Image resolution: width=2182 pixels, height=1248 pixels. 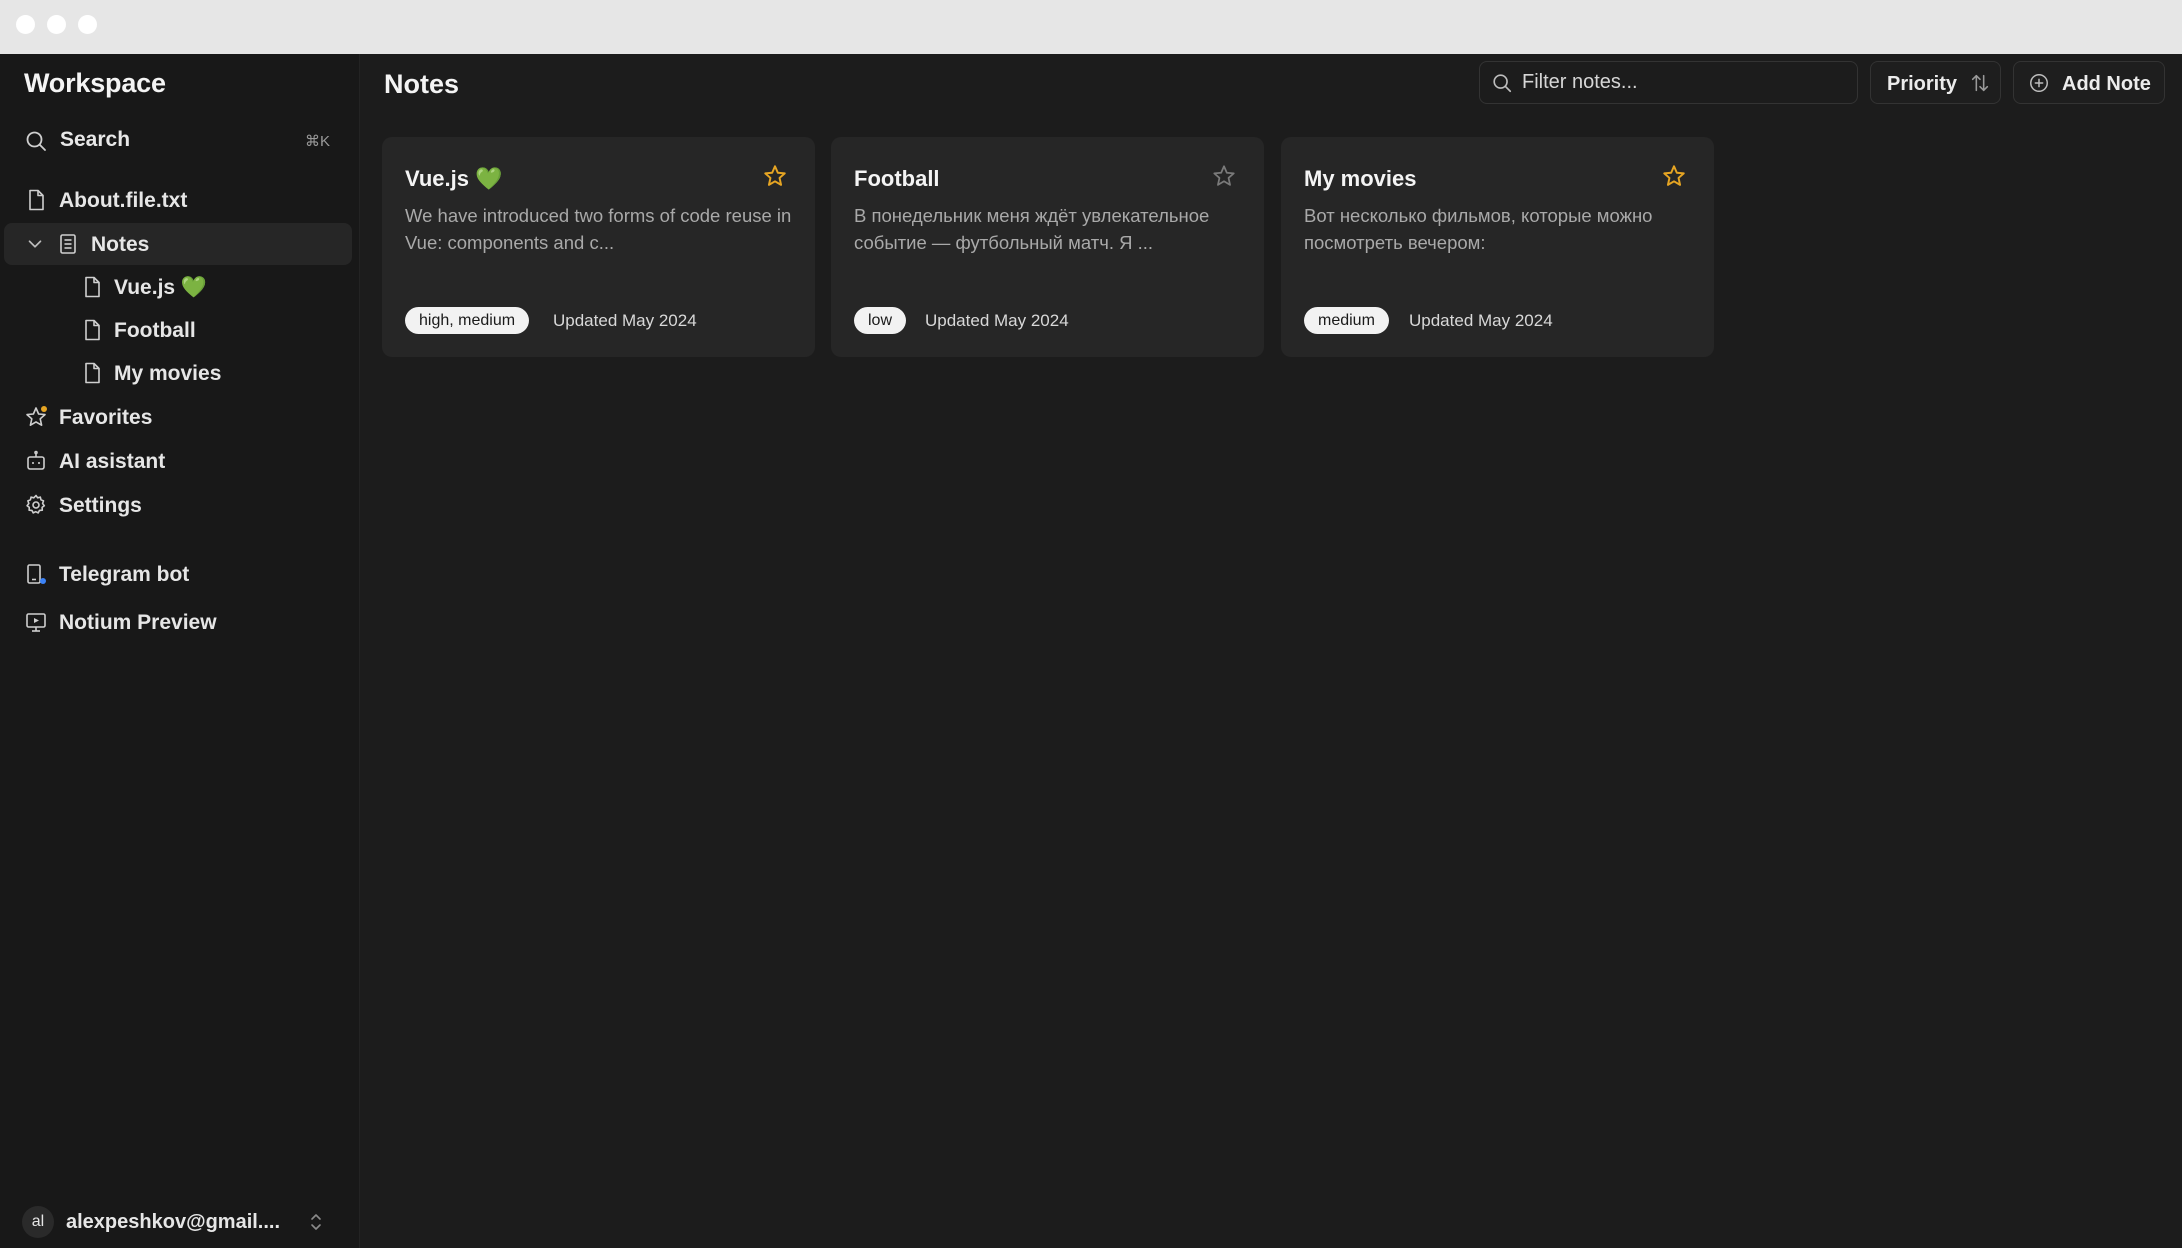 What do you see at coordinates (880, 320) in the screenshot?
I see `priority-tag: low` at bounding box center [880, 320].